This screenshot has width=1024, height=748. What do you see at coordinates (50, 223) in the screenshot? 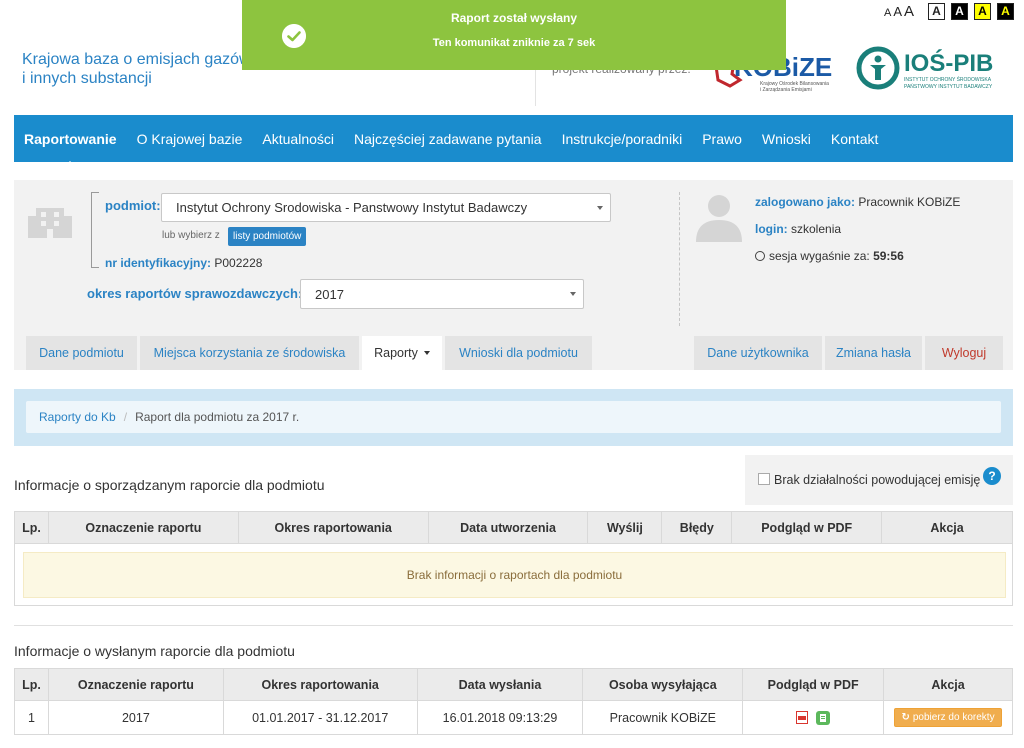
I see `building-icon` at bounding box center [50, 223].